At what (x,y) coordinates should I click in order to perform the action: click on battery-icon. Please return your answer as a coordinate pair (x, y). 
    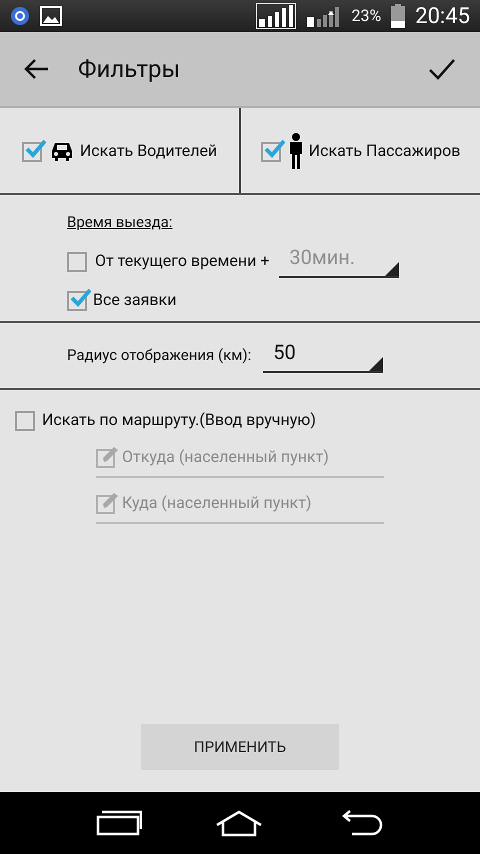
    Looking at the image, I should click on (398, 16).